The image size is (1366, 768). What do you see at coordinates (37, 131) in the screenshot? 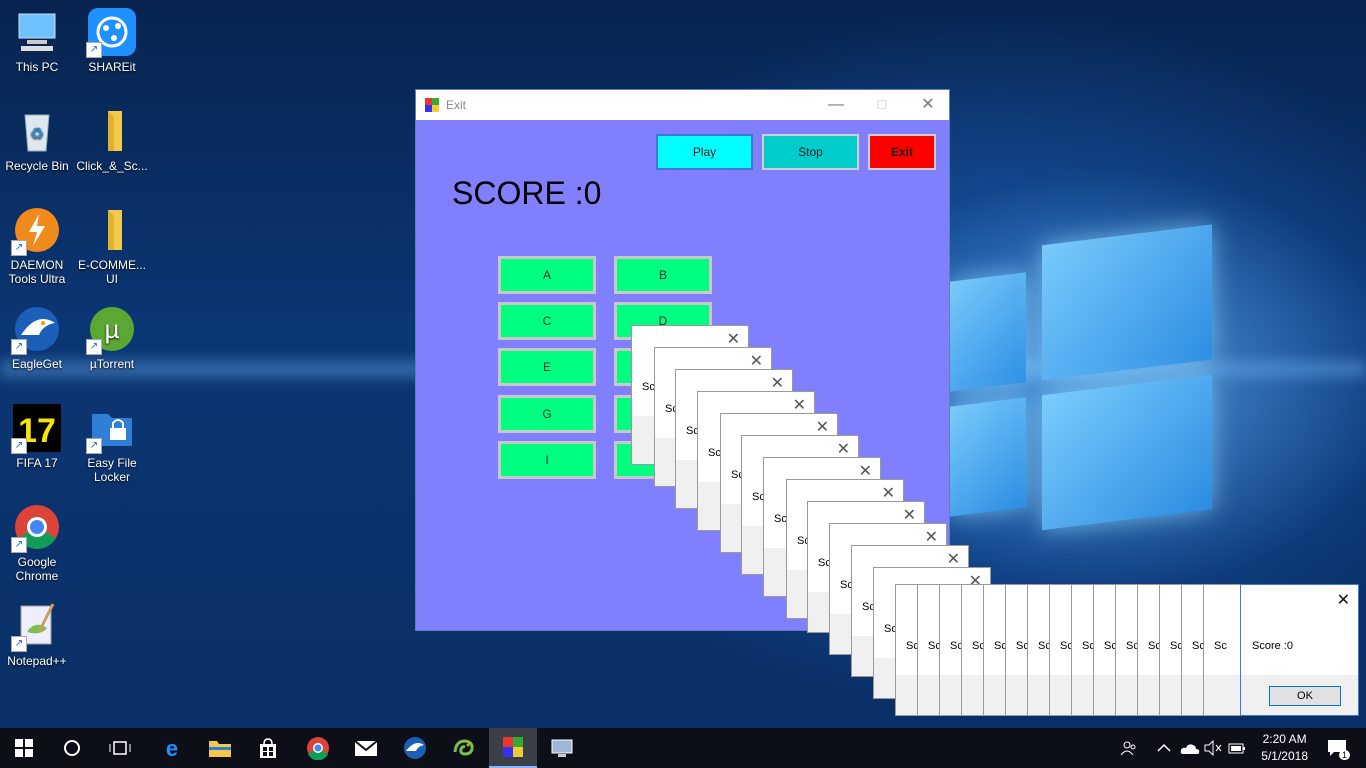
I see `recycle-bin-icon: ♻` at bounding box center [37, 131].